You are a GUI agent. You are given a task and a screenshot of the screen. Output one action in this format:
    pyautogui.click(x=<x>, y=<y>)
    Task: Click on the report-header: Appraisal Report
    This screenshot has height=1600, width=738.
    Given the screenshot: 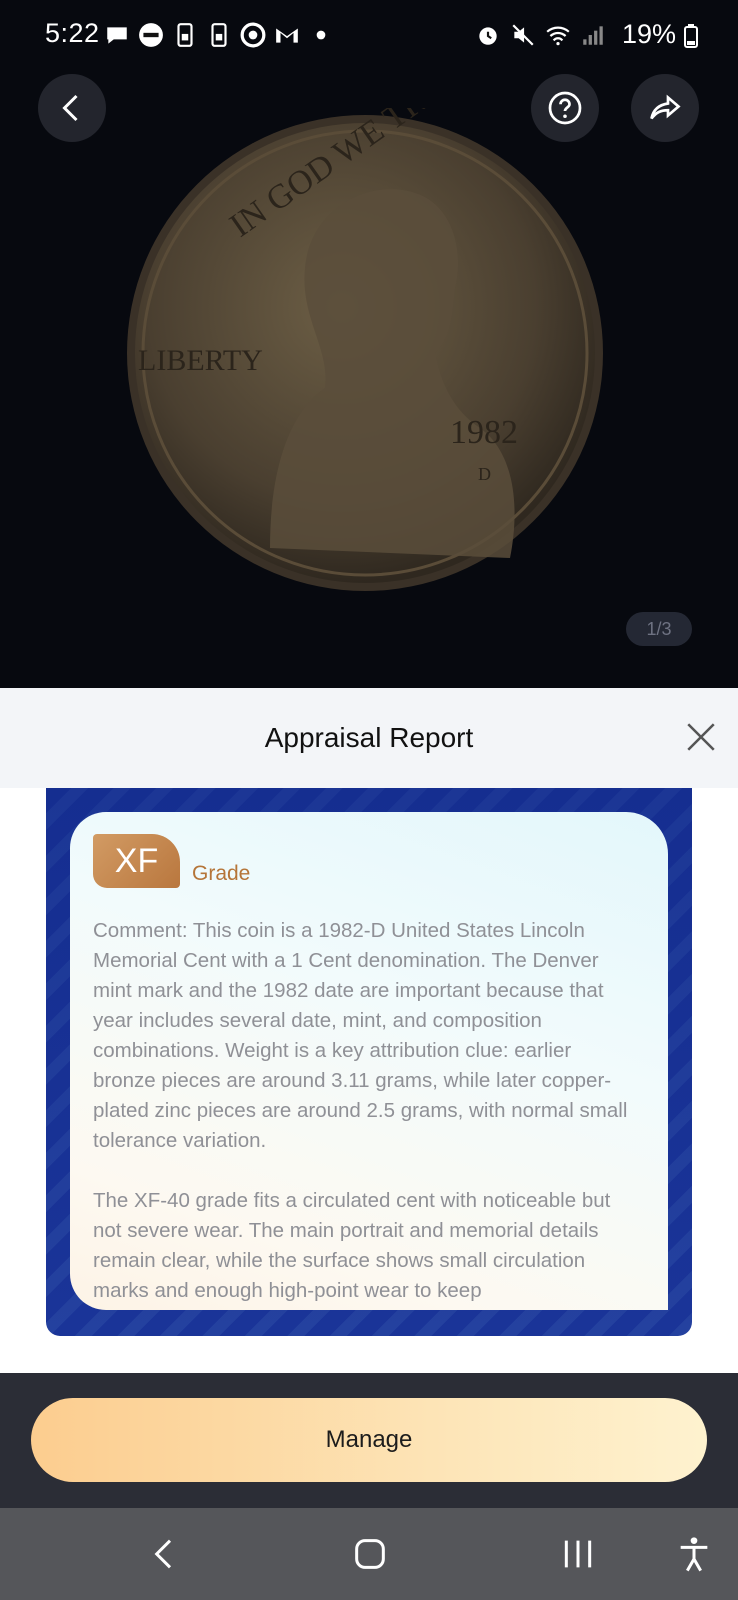 What is the action you would take?
    pyautogui.click(x=369, y=738)
    